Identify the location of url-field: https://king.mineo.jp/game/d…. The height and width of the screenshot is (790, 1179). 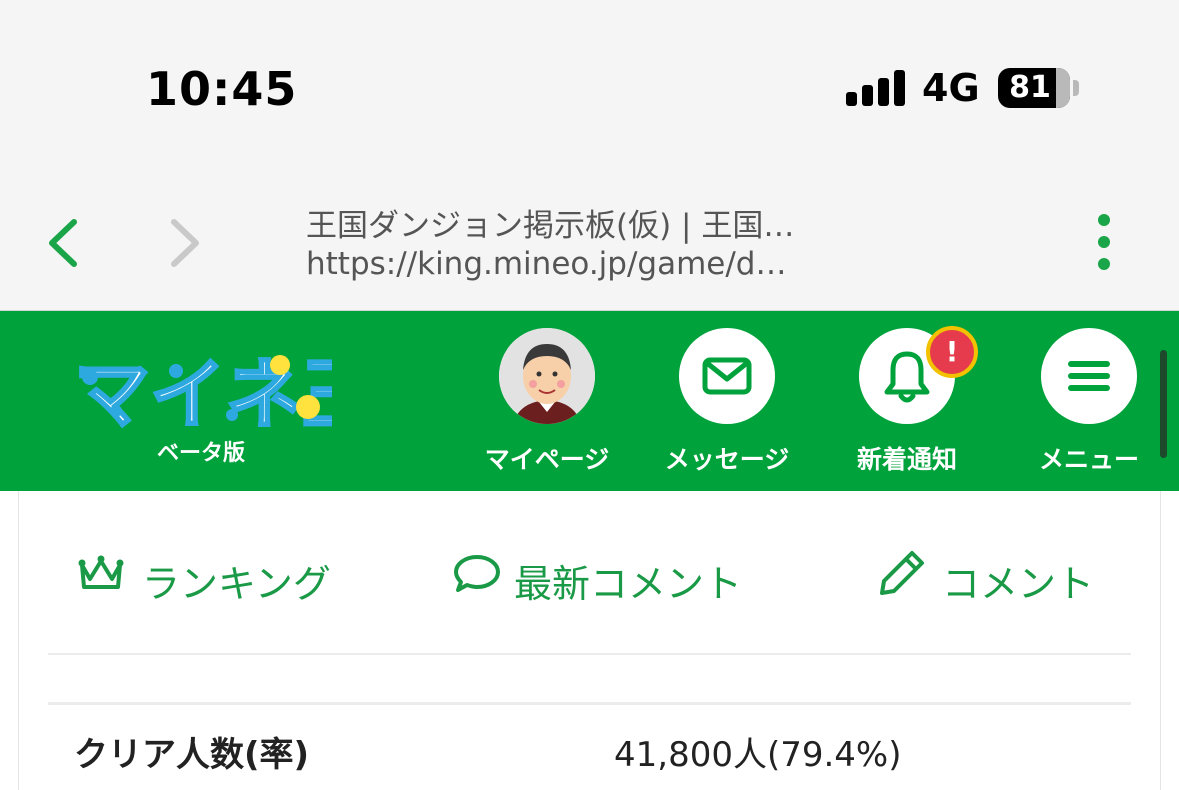
(546, 264).